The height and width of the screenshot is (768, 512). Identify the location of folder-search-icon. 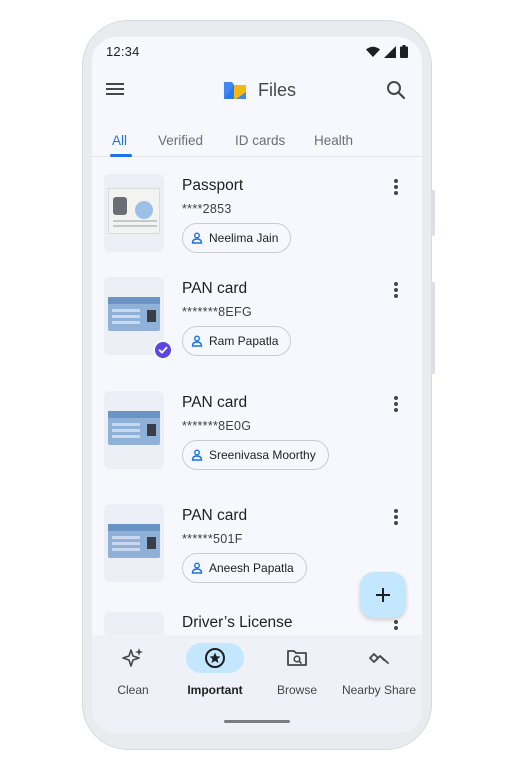
(297, 658).